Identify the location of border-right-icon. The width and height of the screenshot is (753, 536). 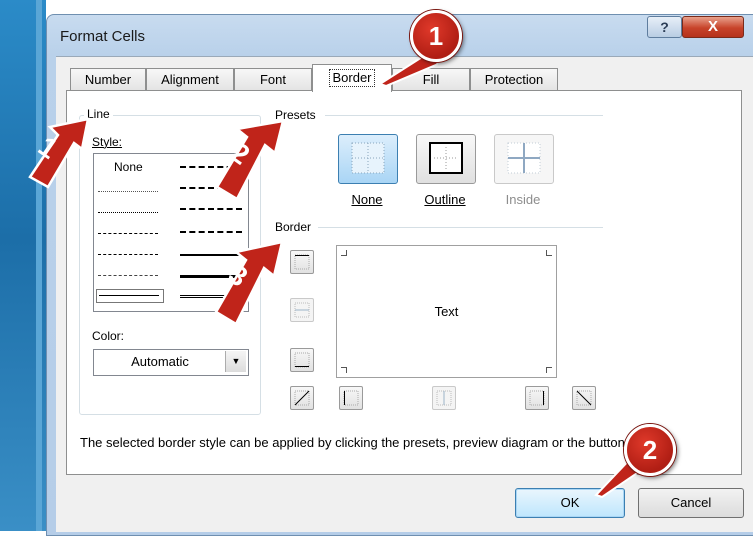
(537, 398).